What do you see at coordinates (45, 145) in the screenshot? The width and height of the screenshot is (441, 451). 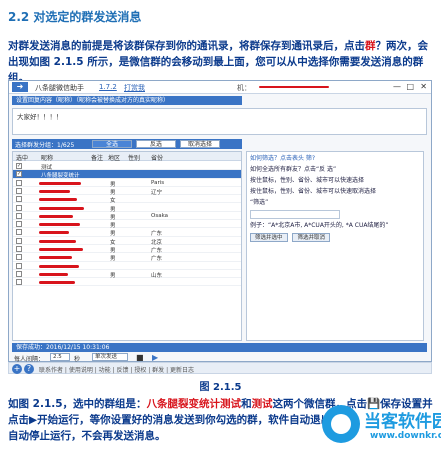 I see `group-count-label: 选择群发分组：1/625` at bounding box center [45, 145].